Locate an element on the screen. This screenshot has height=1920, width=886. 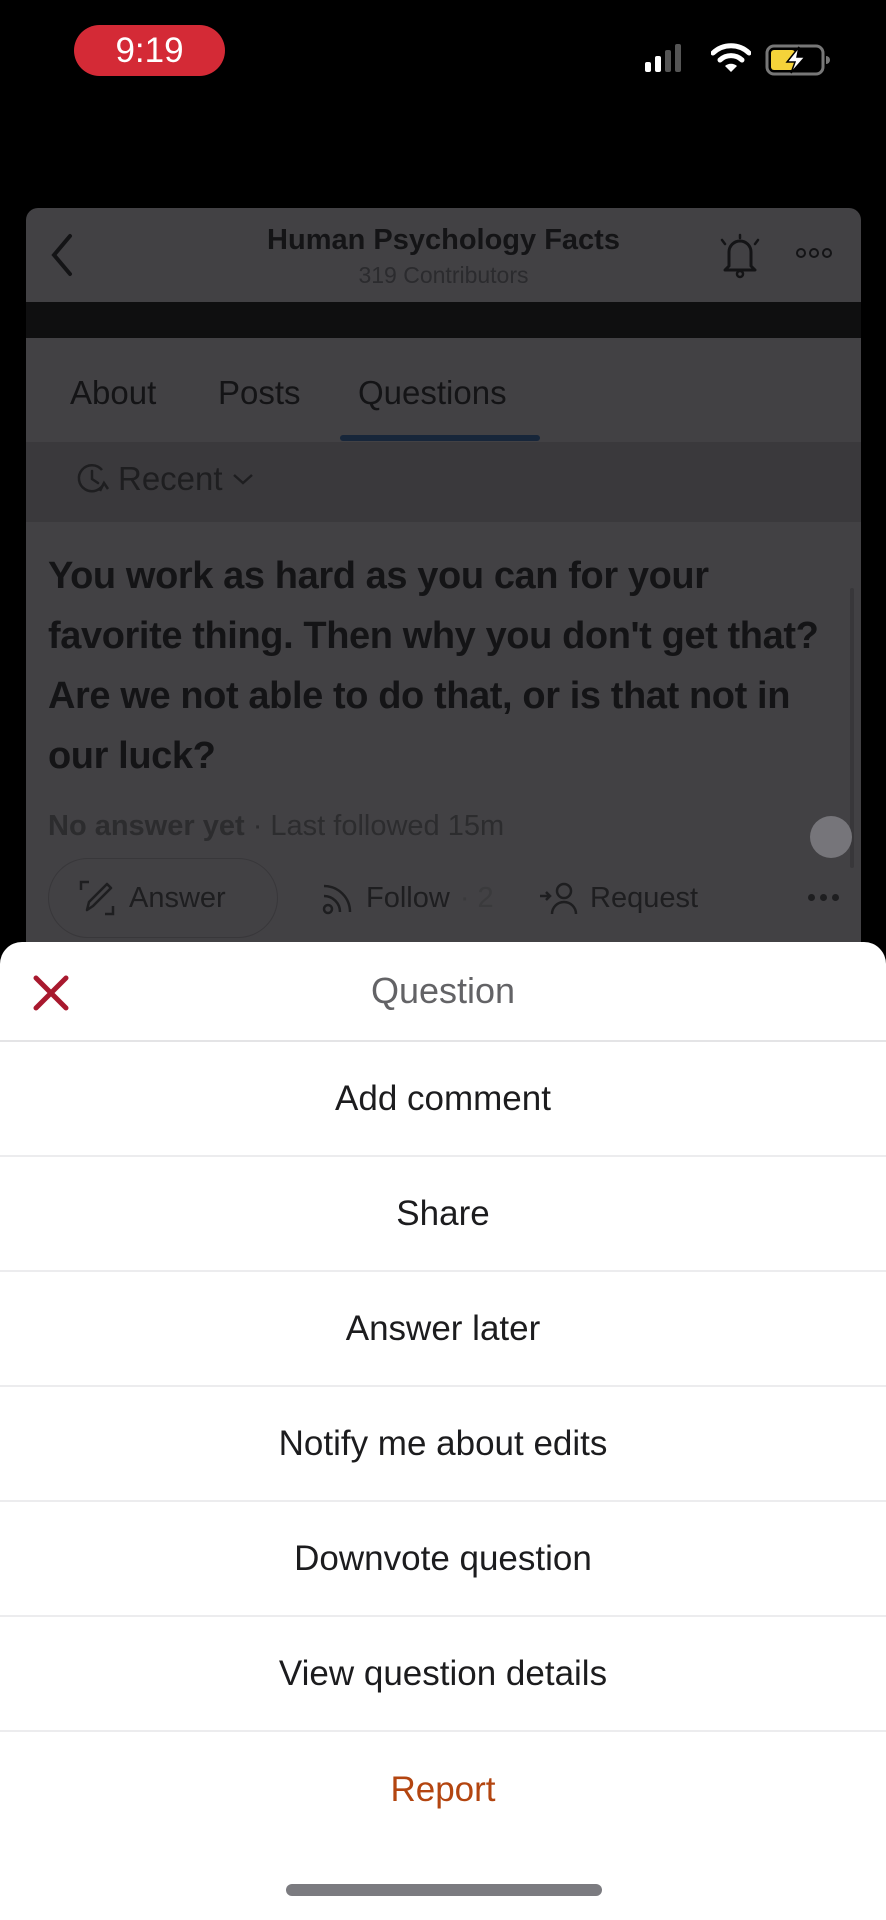
status-bar: 9:19 is located at coordinates (443, 55).